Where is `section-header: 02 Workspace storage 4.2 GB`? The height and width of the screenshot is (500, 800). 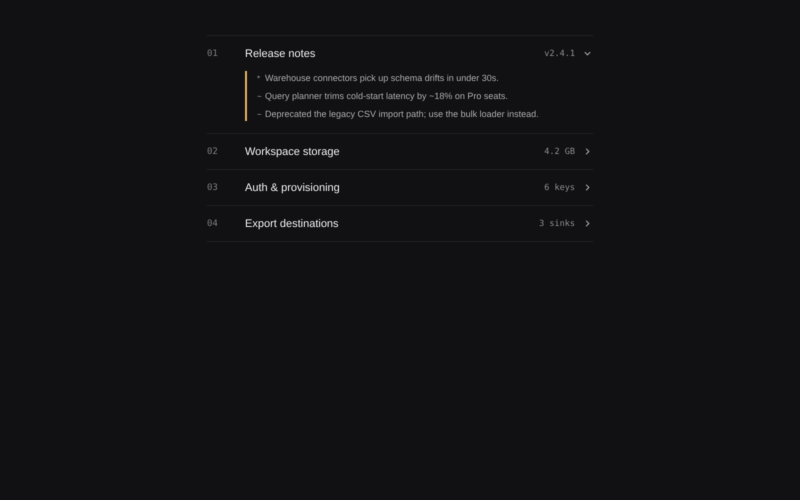 section-header: 02 Workspace storage 4.2 GB is located at coordinates (400, 151).